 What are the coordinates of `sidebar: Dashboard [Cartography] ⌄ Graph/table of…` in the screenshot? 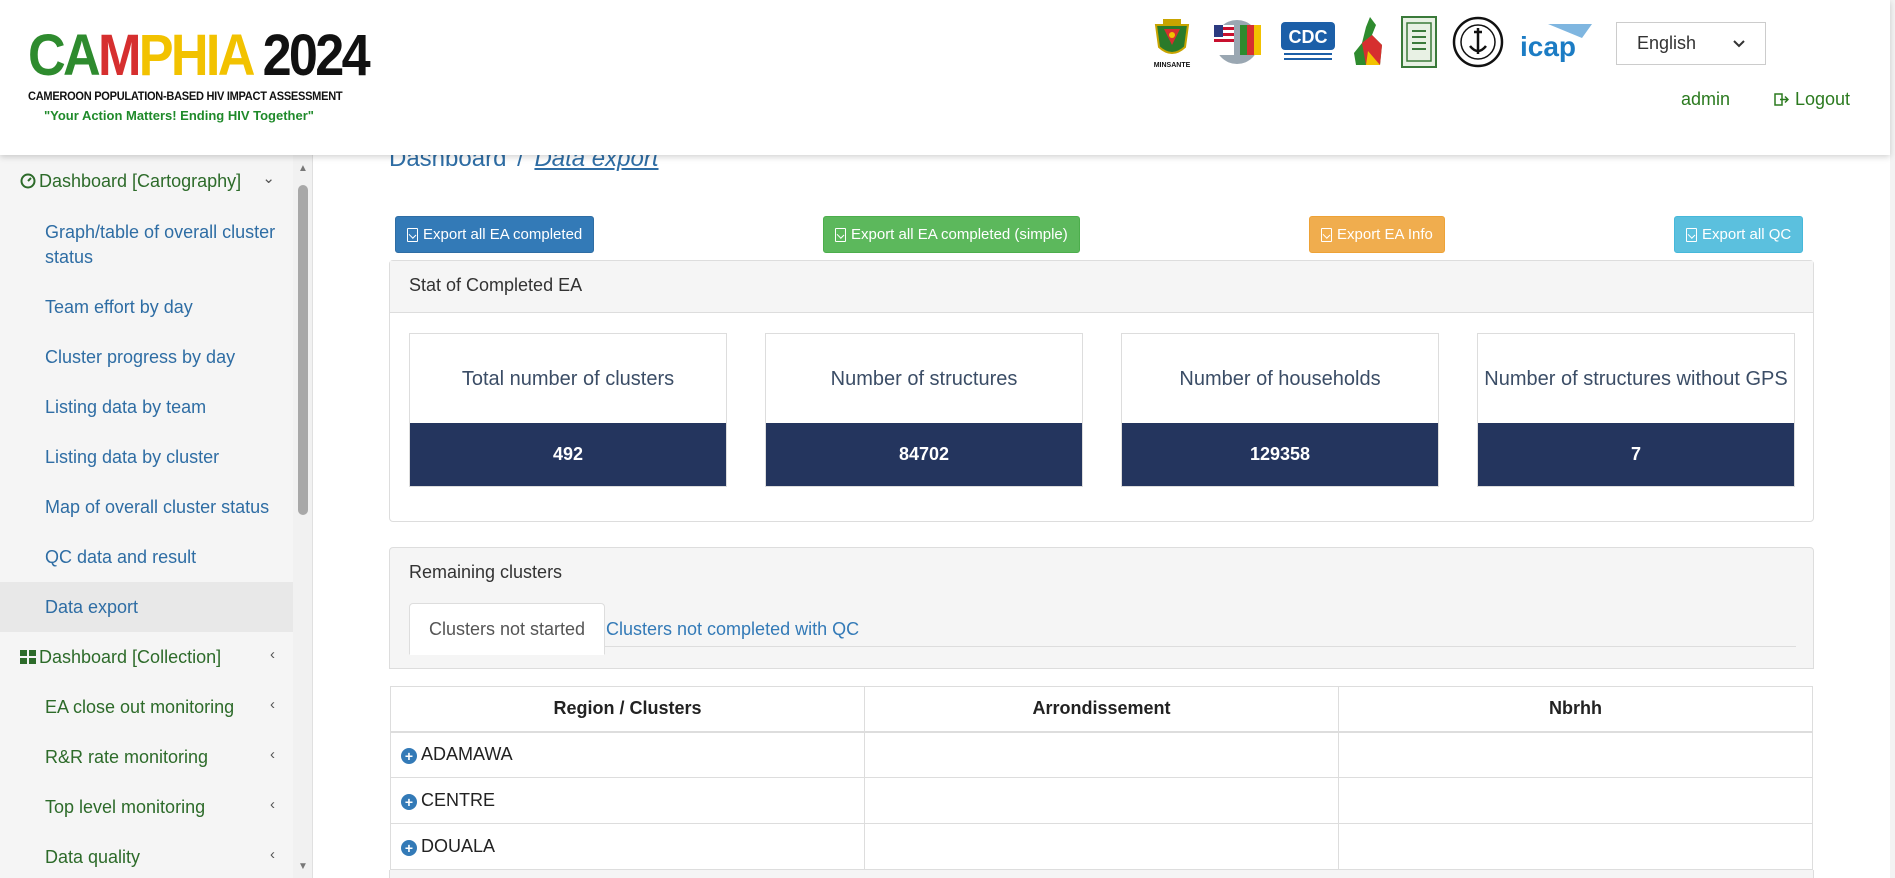 It's located at (146, 516).